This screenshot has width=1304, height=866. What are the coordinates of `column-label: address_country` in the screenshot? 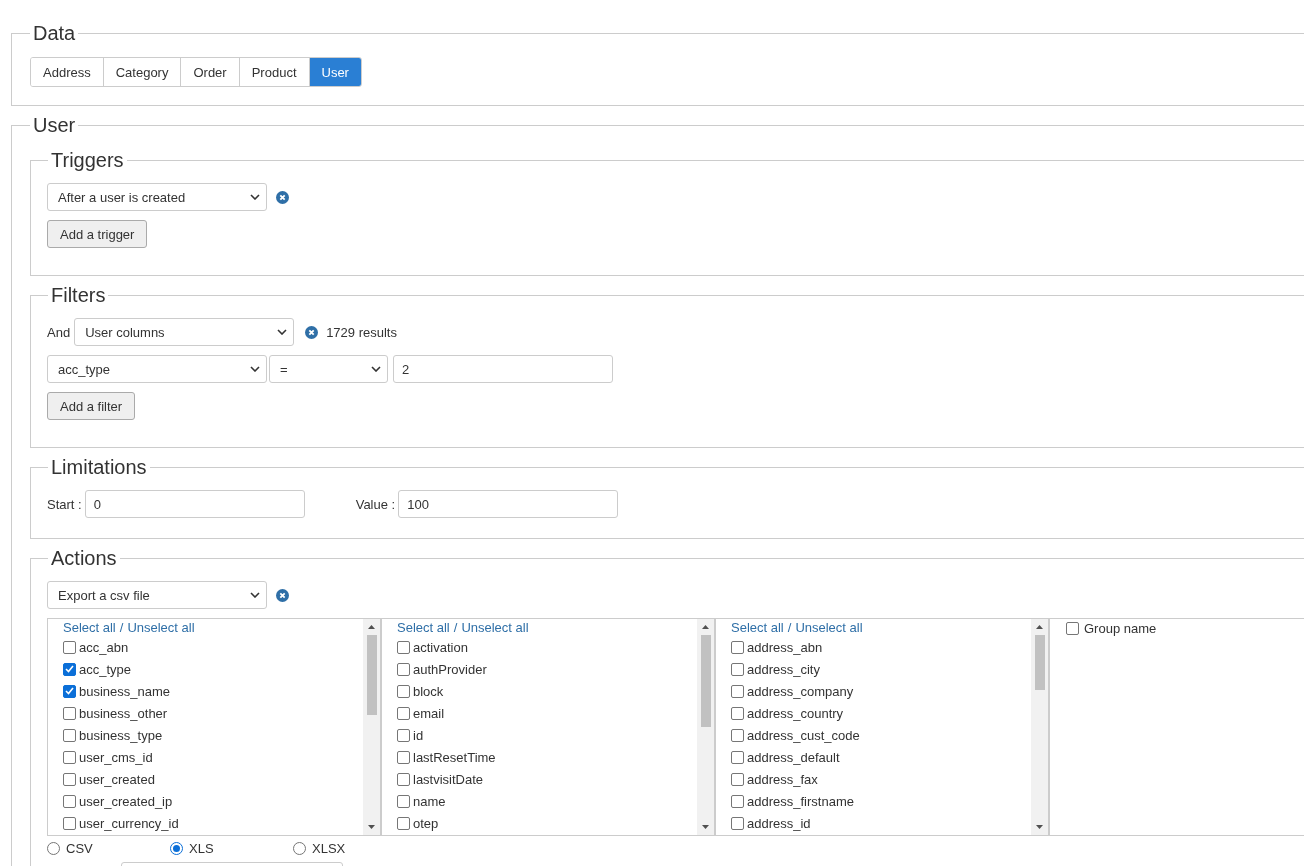 It's located at (795, 713).